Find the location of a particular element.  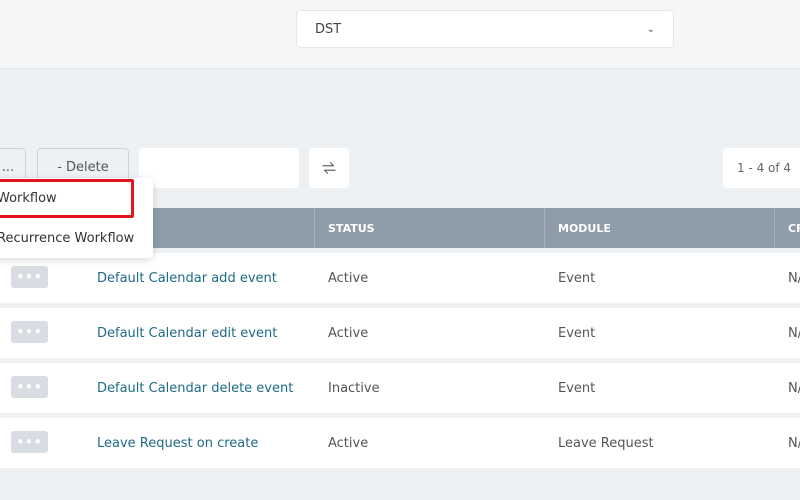

pagination-info: 1 - 4 of 4 is located at coordinates (761, 168).